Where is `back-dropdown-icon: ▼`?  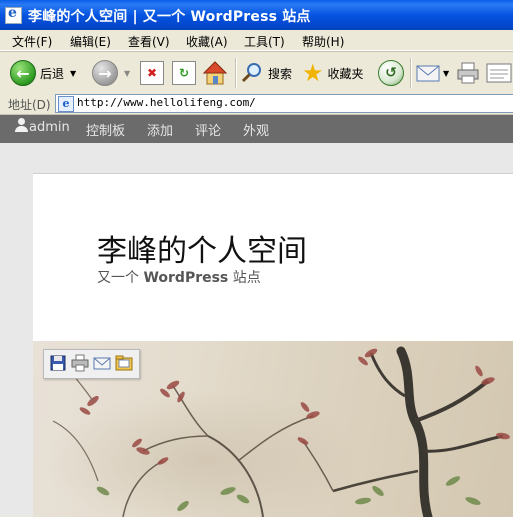
back-dropdown-icon: ▼ is located at coordinates (73, 73).